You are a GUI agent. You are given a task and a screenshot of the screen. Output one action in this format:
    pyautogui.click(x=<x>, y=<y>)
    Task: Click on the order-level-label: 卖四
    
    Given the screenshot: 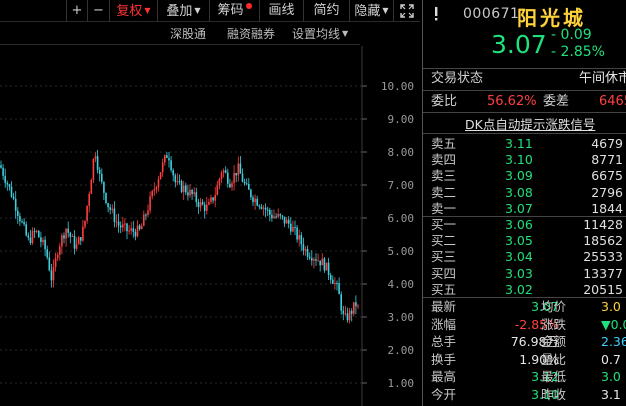 What is the action you would take?
    pyautogui.click(x=444, y=160)
    